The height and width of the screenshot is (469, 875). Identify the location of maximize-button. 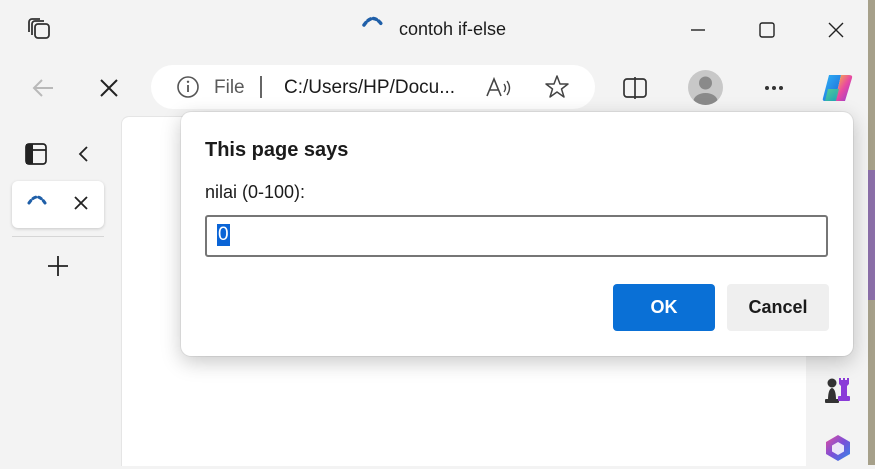
(767, 30).